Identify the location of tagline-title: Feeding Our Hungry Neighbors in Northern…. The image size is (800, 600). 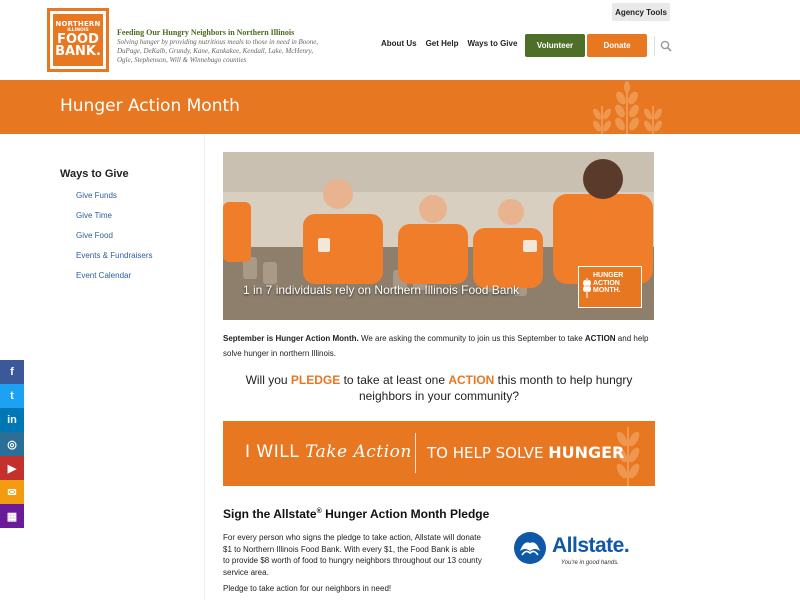
(206, 32).